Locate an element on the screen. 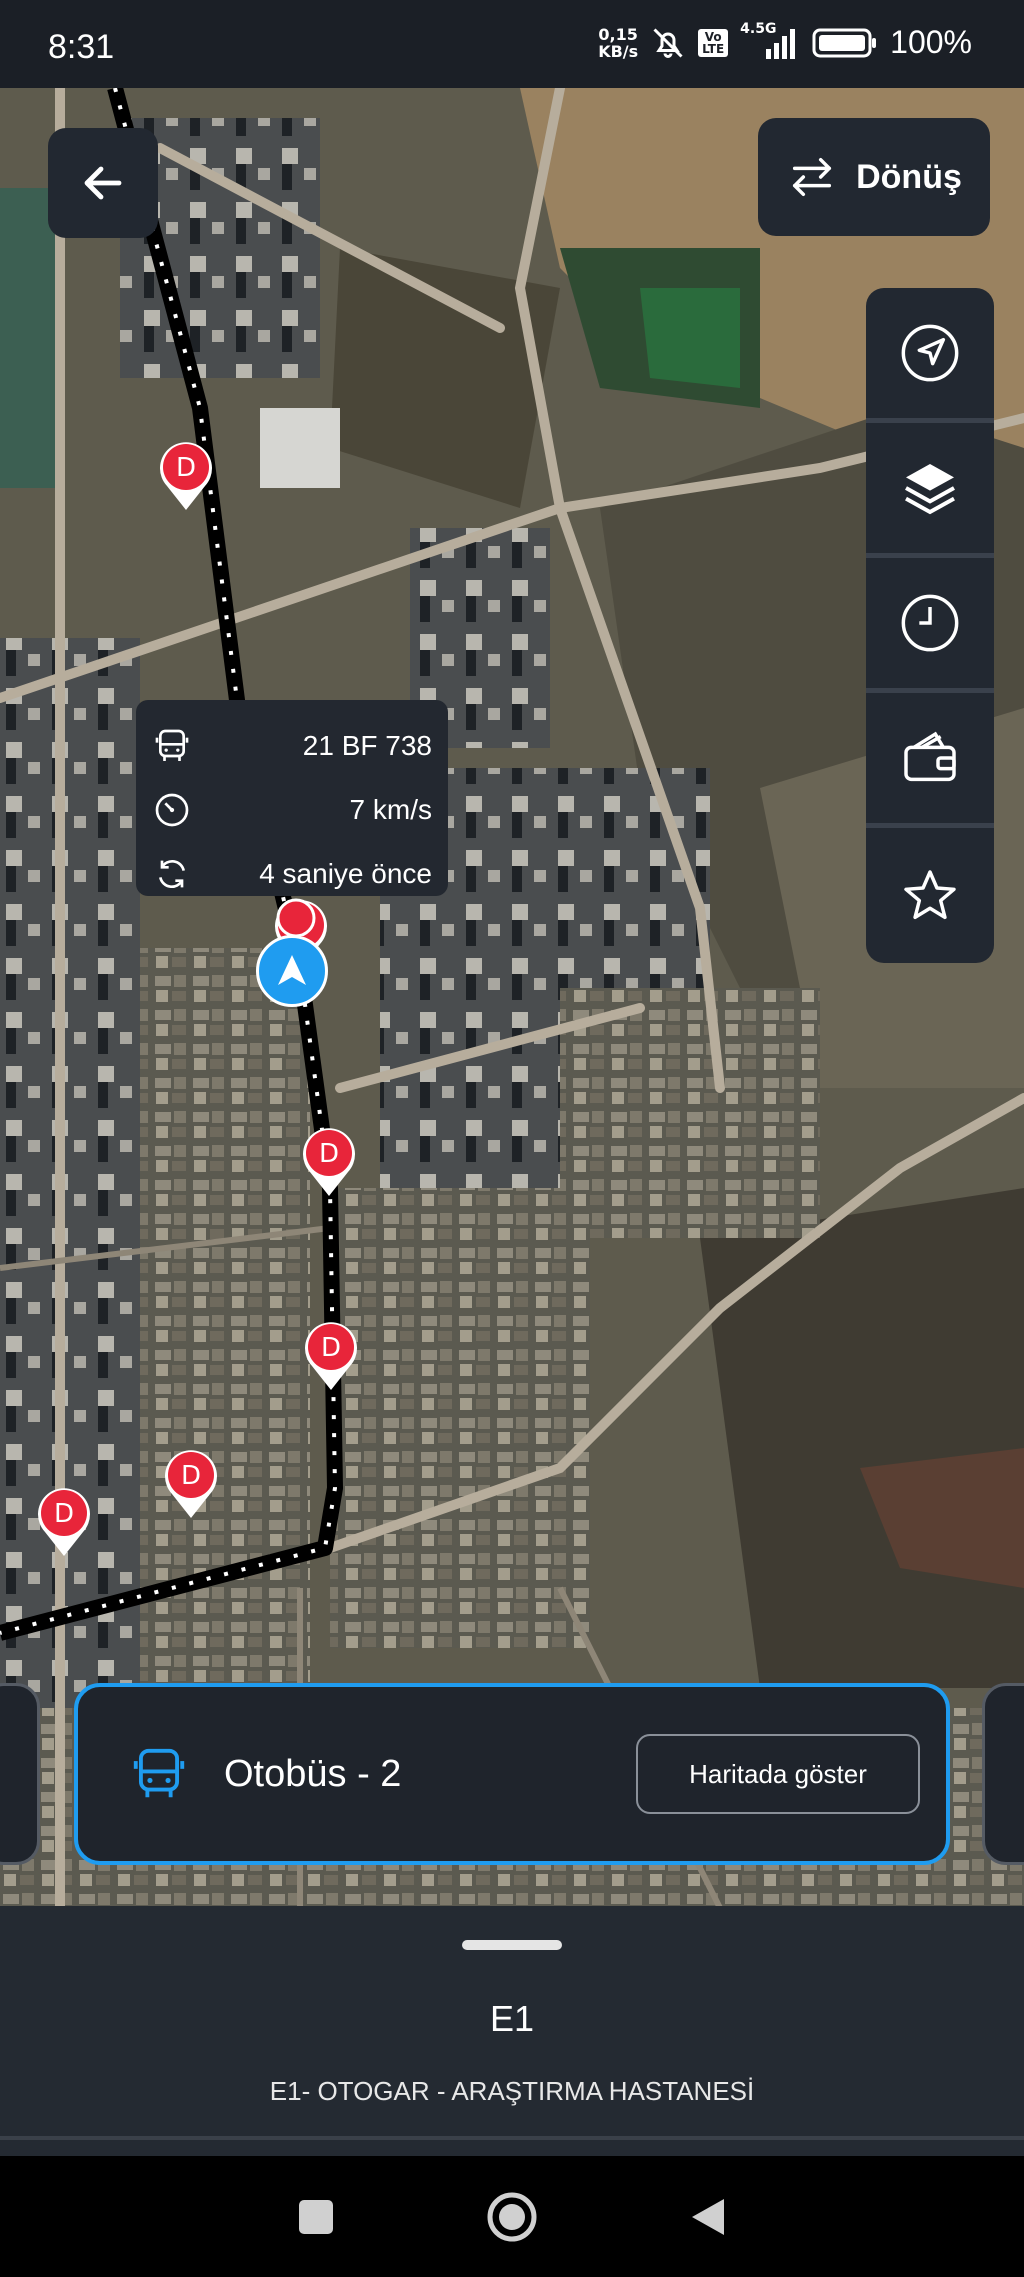  navigation-arrow-icon is located at coordinates (292, 970).